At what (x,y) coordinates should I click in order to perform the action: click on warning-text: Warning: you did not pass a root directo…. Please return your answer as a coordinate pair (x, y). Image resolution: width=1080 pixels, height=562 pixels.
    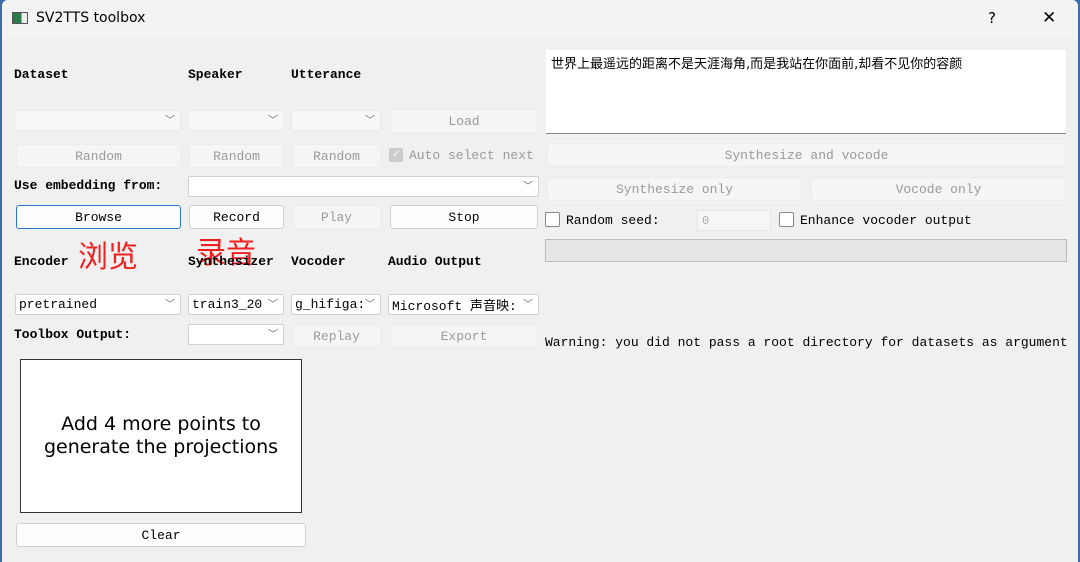
    Looking at the image, I should click on (806, 342).